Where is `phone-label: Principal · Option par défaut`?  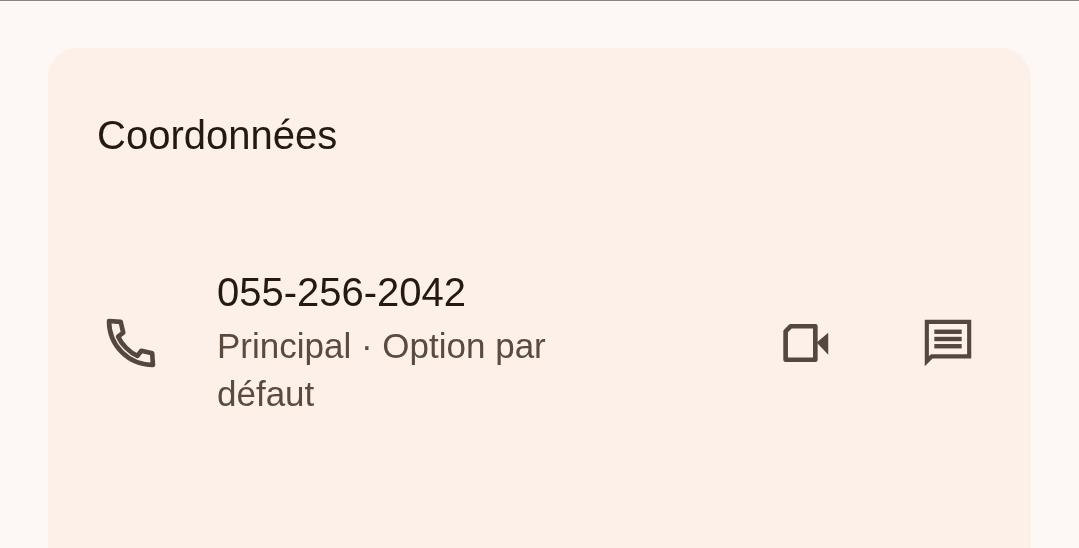
phone-label: Principal · Option par défaut is located at coordinates (382, 370).